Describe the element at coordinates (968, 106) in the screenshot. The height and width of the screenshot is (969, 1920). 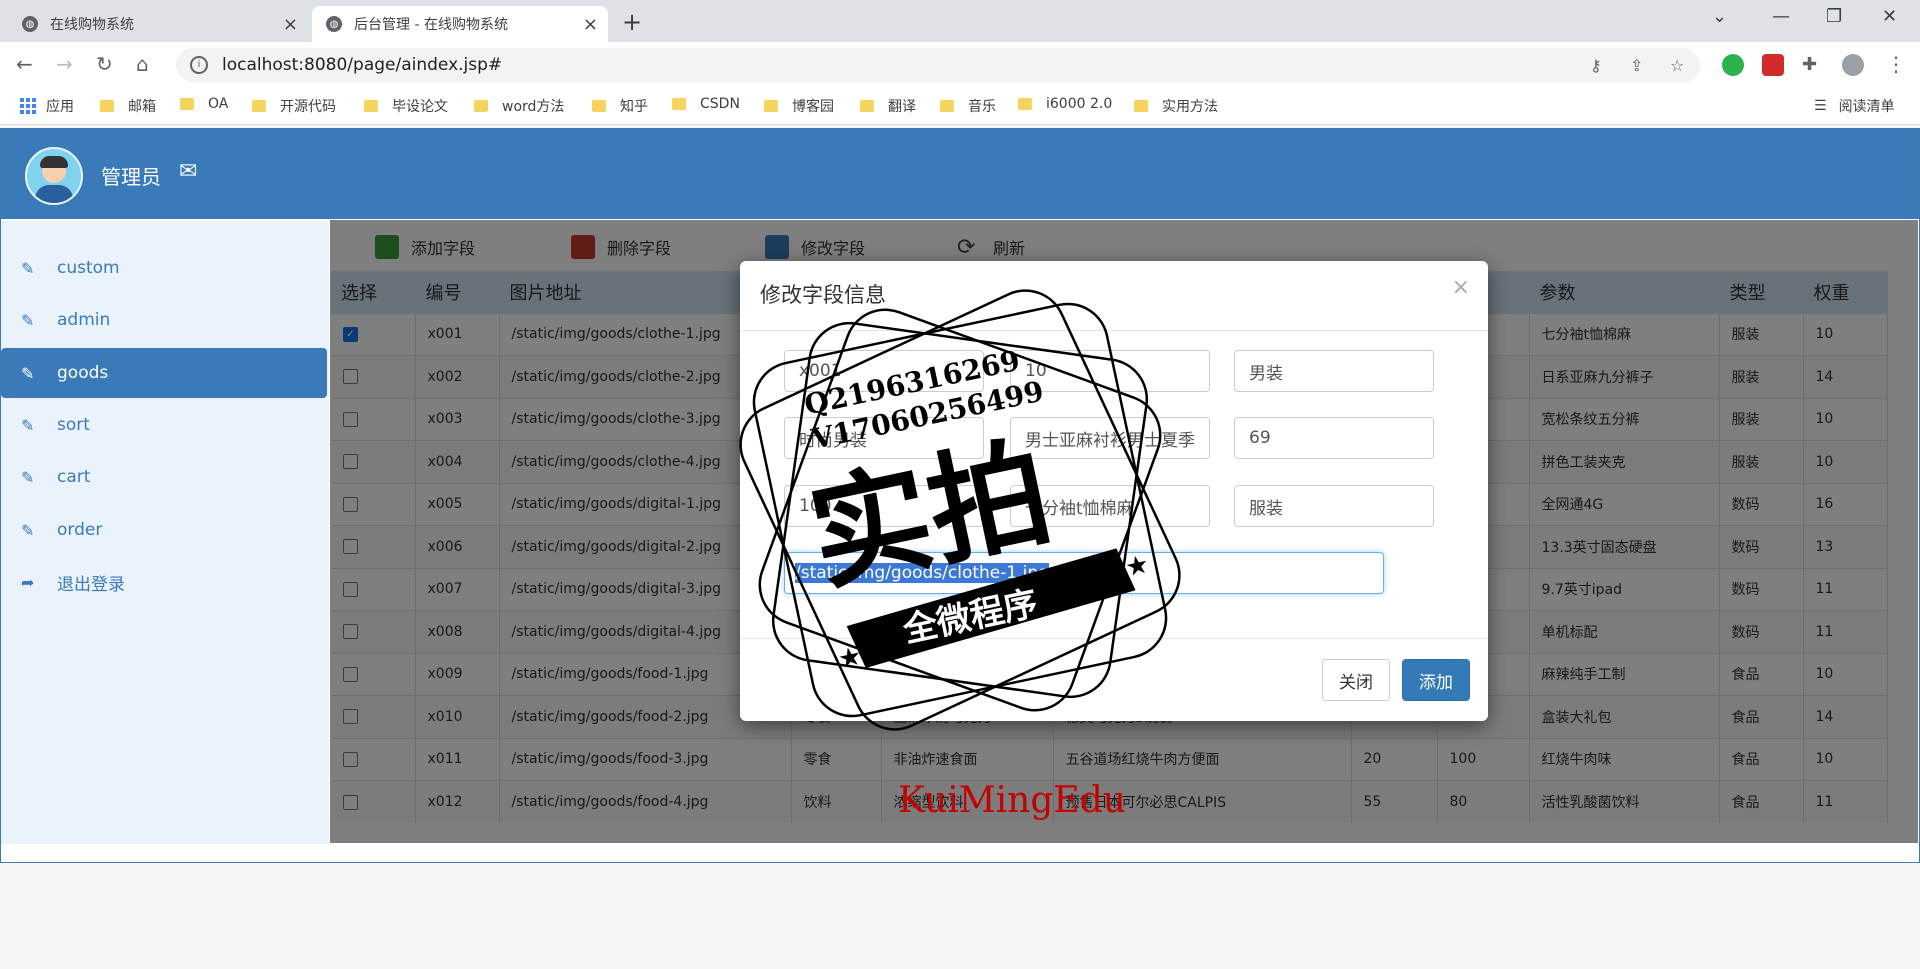
I see `bookmark-item: 音乐` at that location.